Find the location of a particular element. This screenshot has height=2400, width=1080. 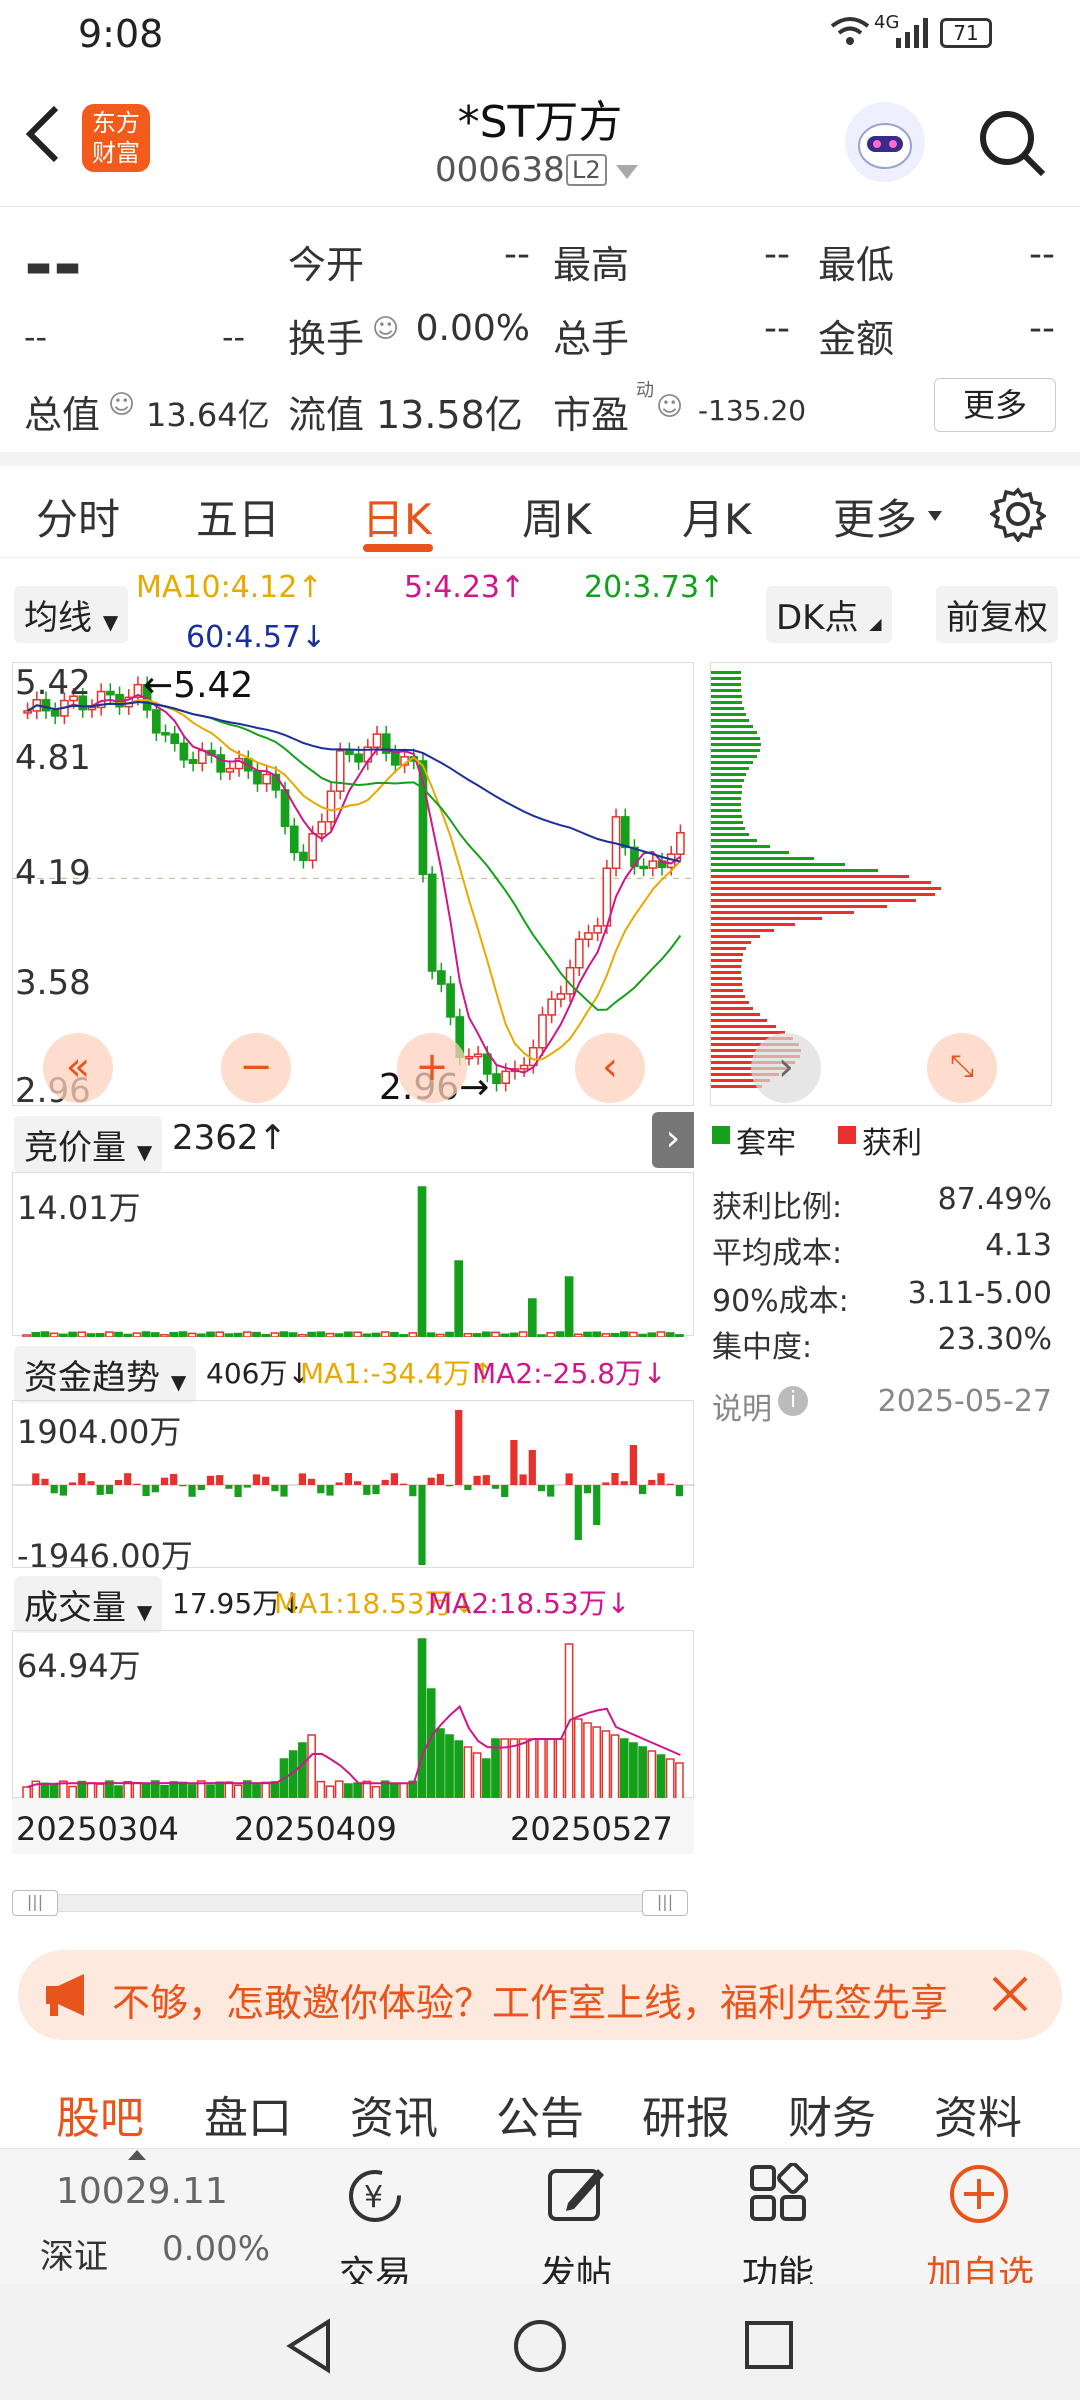

zoom-out-icon: − is located at coordinates (256, 1068).